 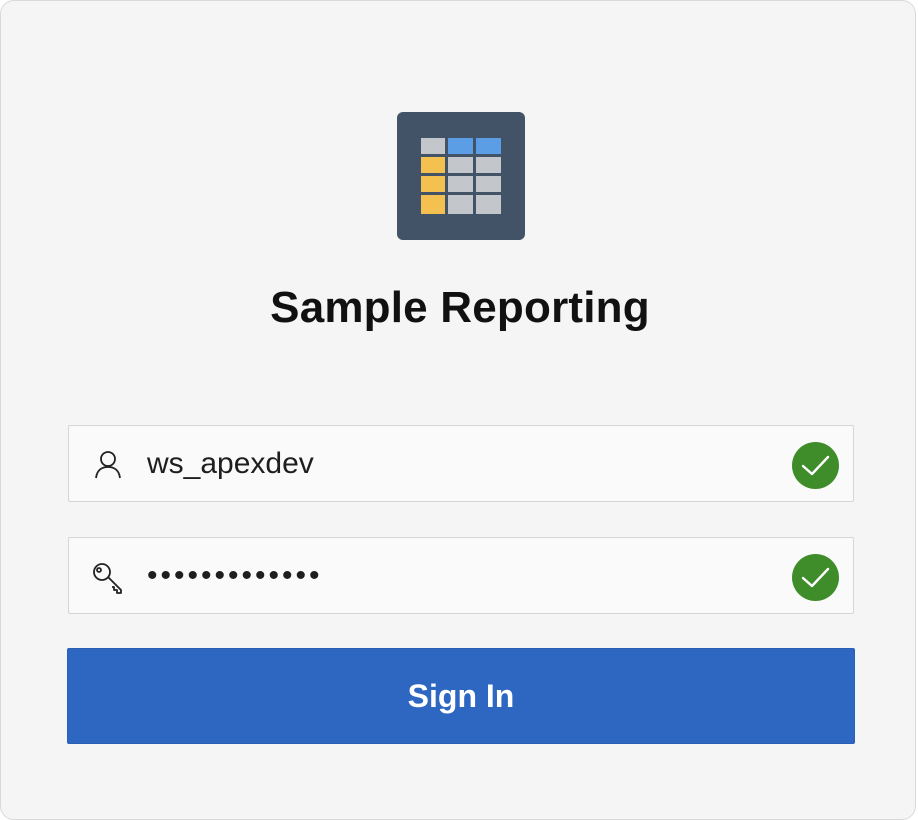 I want to click on username-input, so click(x=467, y=463).